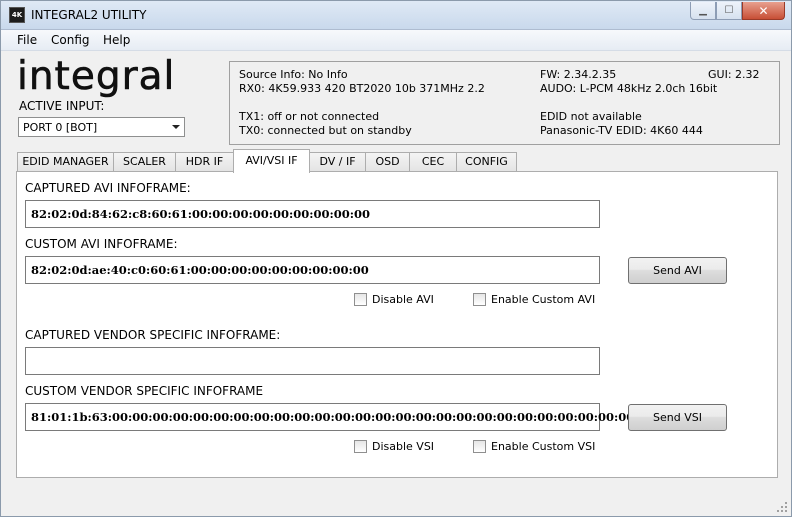 Image resolution: width=792 pixels, height=517 pixels. Describe the element at coordinates (176, 127) in the screenshot. I see `chevron-down-icon` at that location.